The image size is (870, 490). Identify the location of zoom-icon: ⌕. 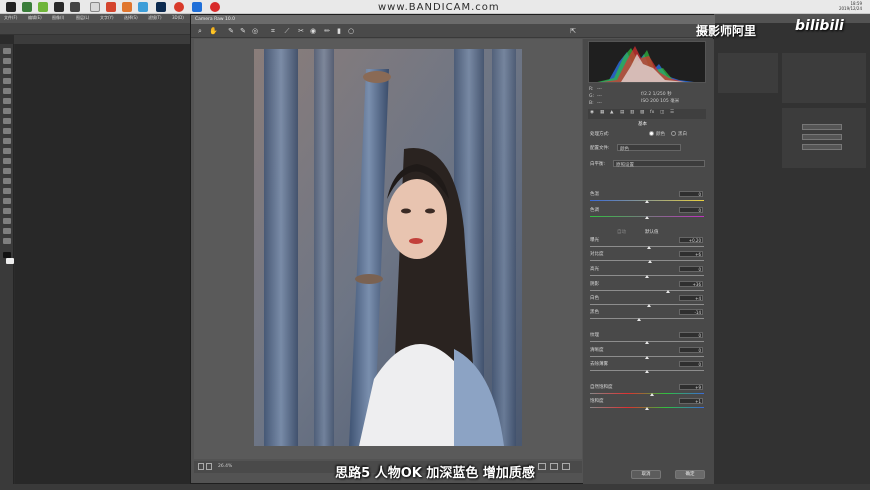
(200, 31).